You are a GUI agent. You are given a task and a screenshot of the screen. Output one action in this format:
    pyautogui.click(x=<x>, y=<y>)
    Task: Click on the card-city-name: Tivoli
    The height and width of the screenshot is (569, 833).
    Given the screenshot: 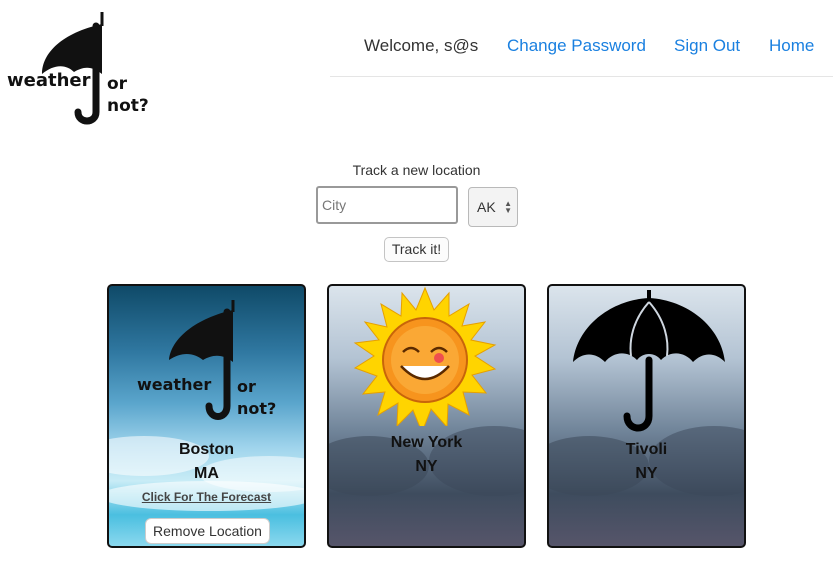 What is the action you would take?
    pyautogui.click(x=646, y=449)
    